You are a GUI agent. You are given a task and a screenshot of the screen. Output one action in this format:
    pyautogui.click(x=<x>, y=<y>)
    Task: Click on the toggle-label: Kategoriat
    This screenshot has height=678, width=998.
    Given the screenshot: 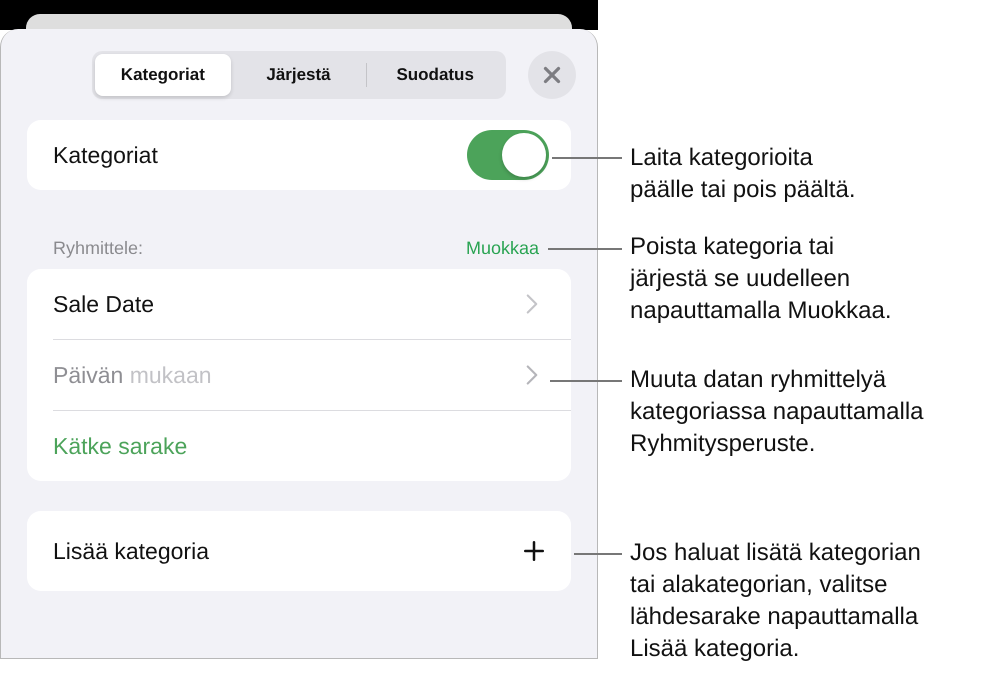 What is the action you would take?
    pyautogui.click(x=105, y=155)
    